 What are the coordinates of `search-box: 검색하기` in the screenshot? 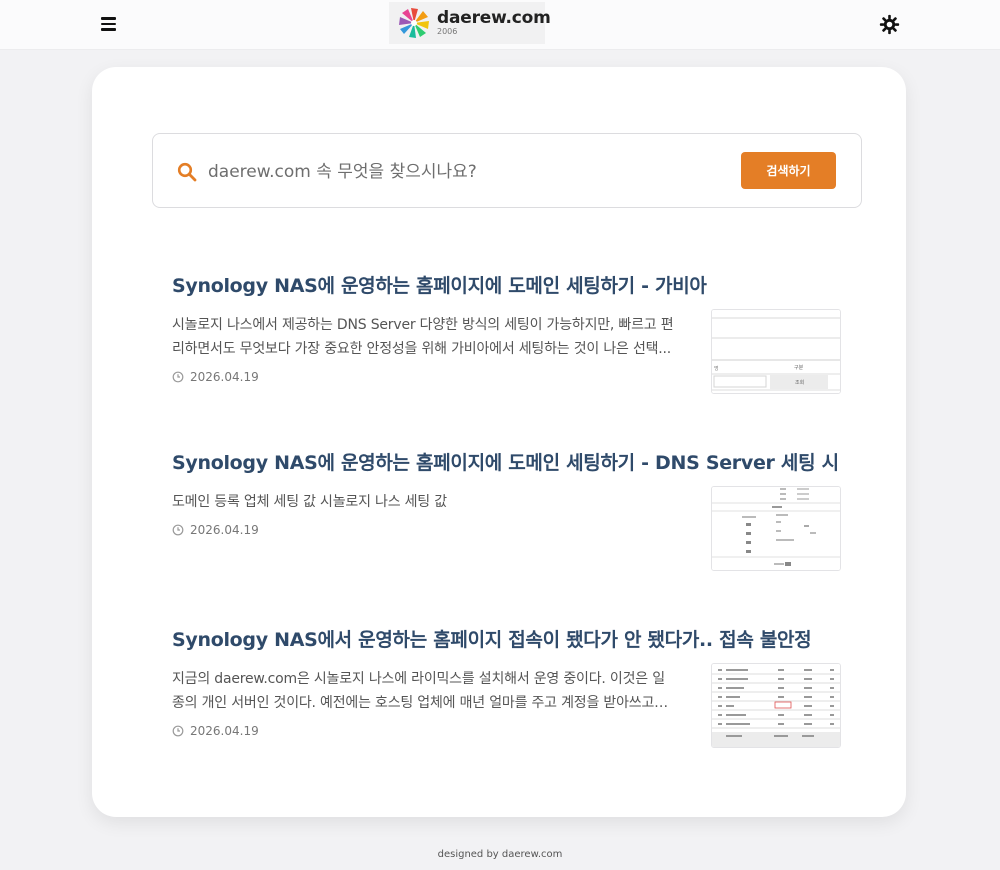 It's located at (507, 170).